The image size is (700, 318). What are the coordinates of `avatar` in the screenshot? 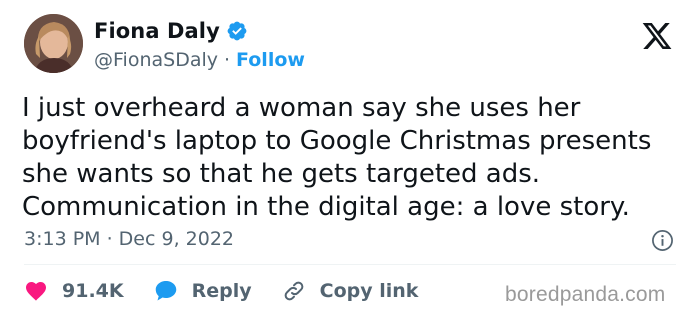 It's located at (53, 43).